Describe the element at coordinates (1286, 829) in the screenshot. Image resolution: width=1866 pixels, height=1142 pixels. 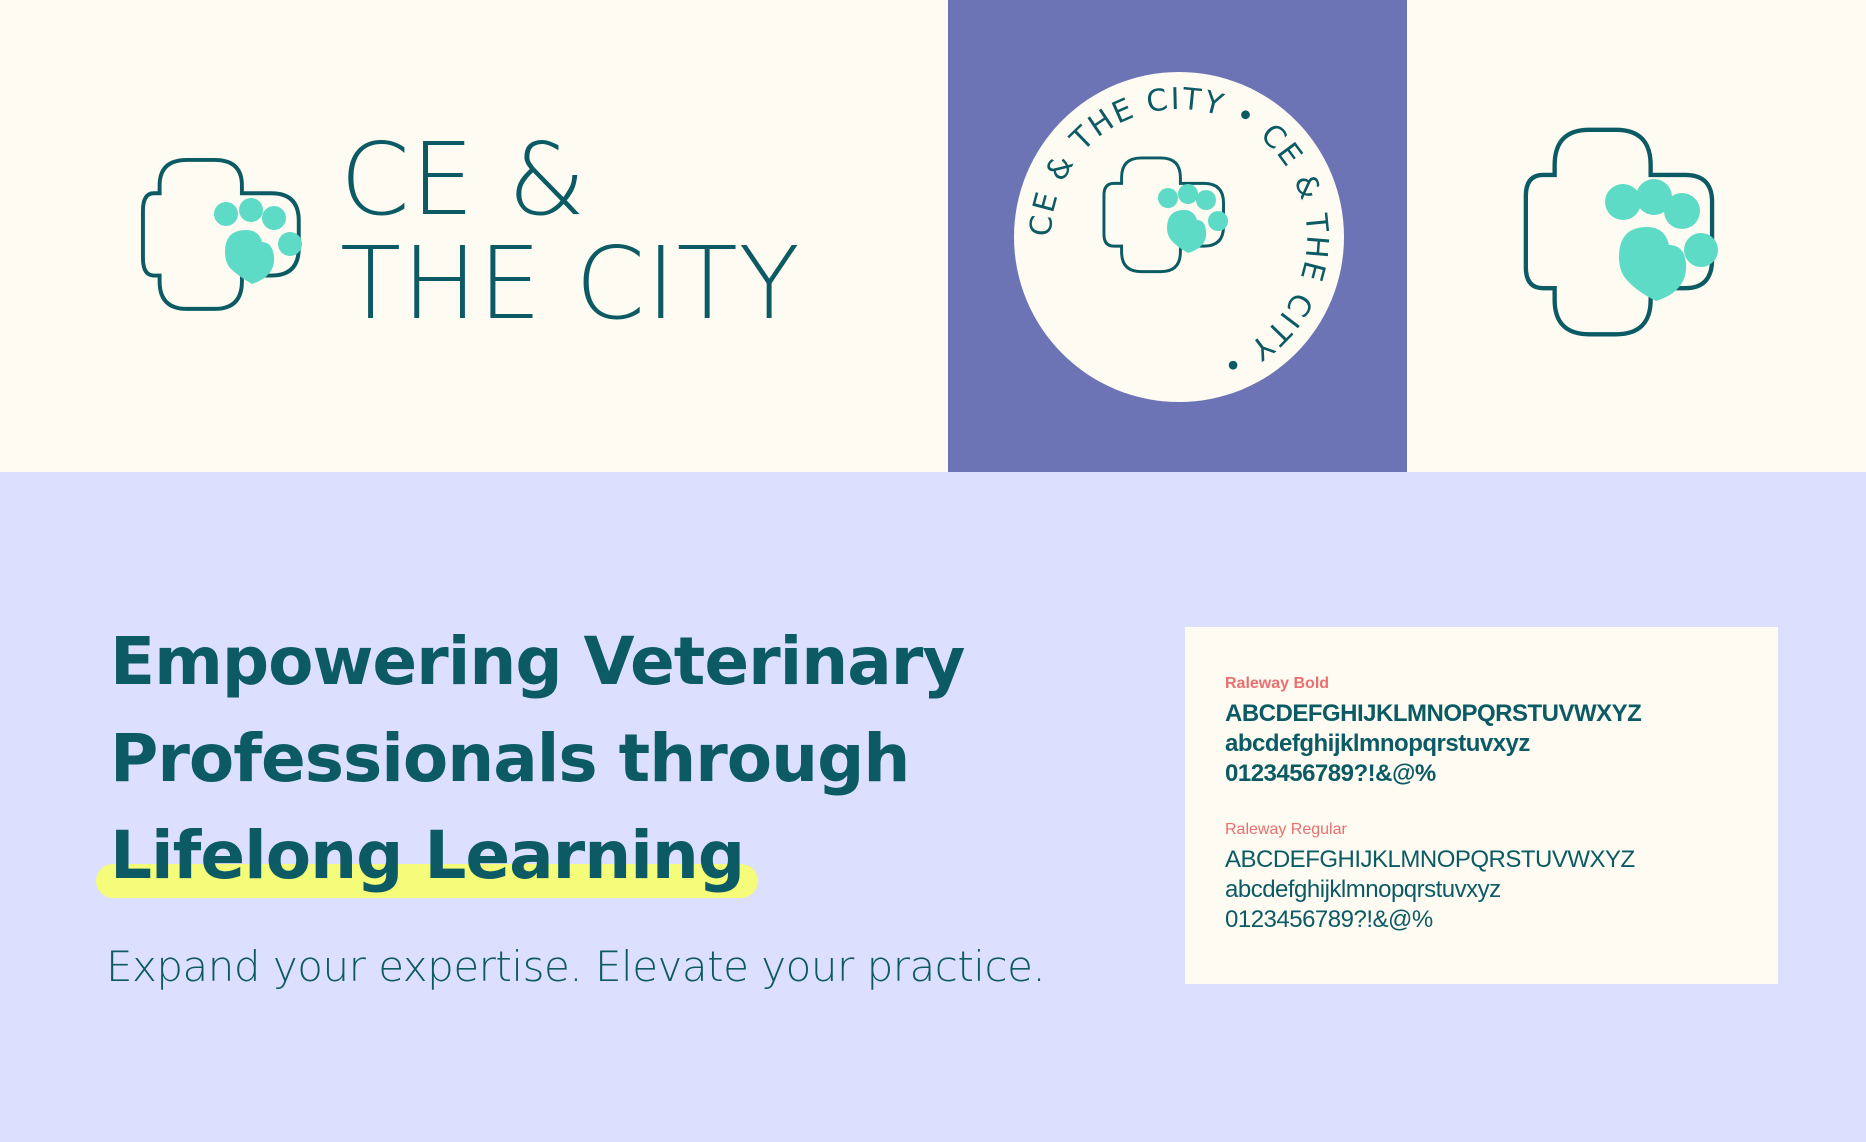
I see `font-label-regular: Raleway Regular` at that location.